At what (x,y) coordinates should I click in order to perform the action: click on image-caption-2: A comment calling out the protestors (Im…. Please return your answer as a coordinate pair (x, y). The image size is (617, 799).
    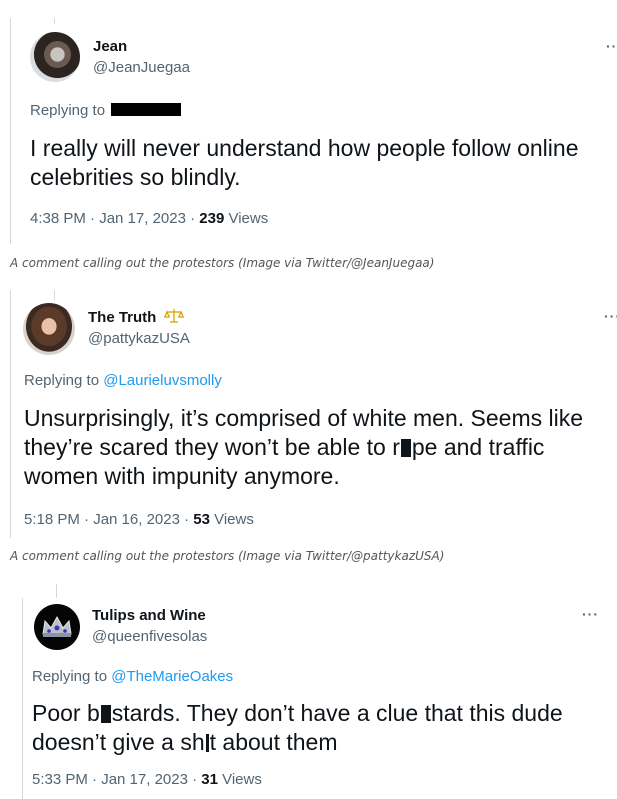
    Looking at the image, I should click on (227, 556).